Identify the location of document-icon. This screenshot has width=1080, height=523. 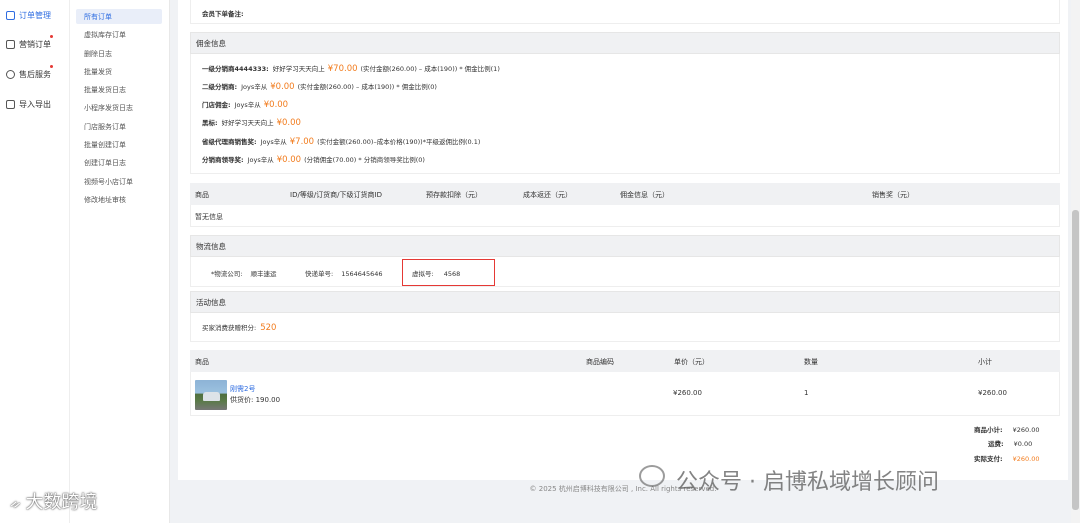
(10, 15).